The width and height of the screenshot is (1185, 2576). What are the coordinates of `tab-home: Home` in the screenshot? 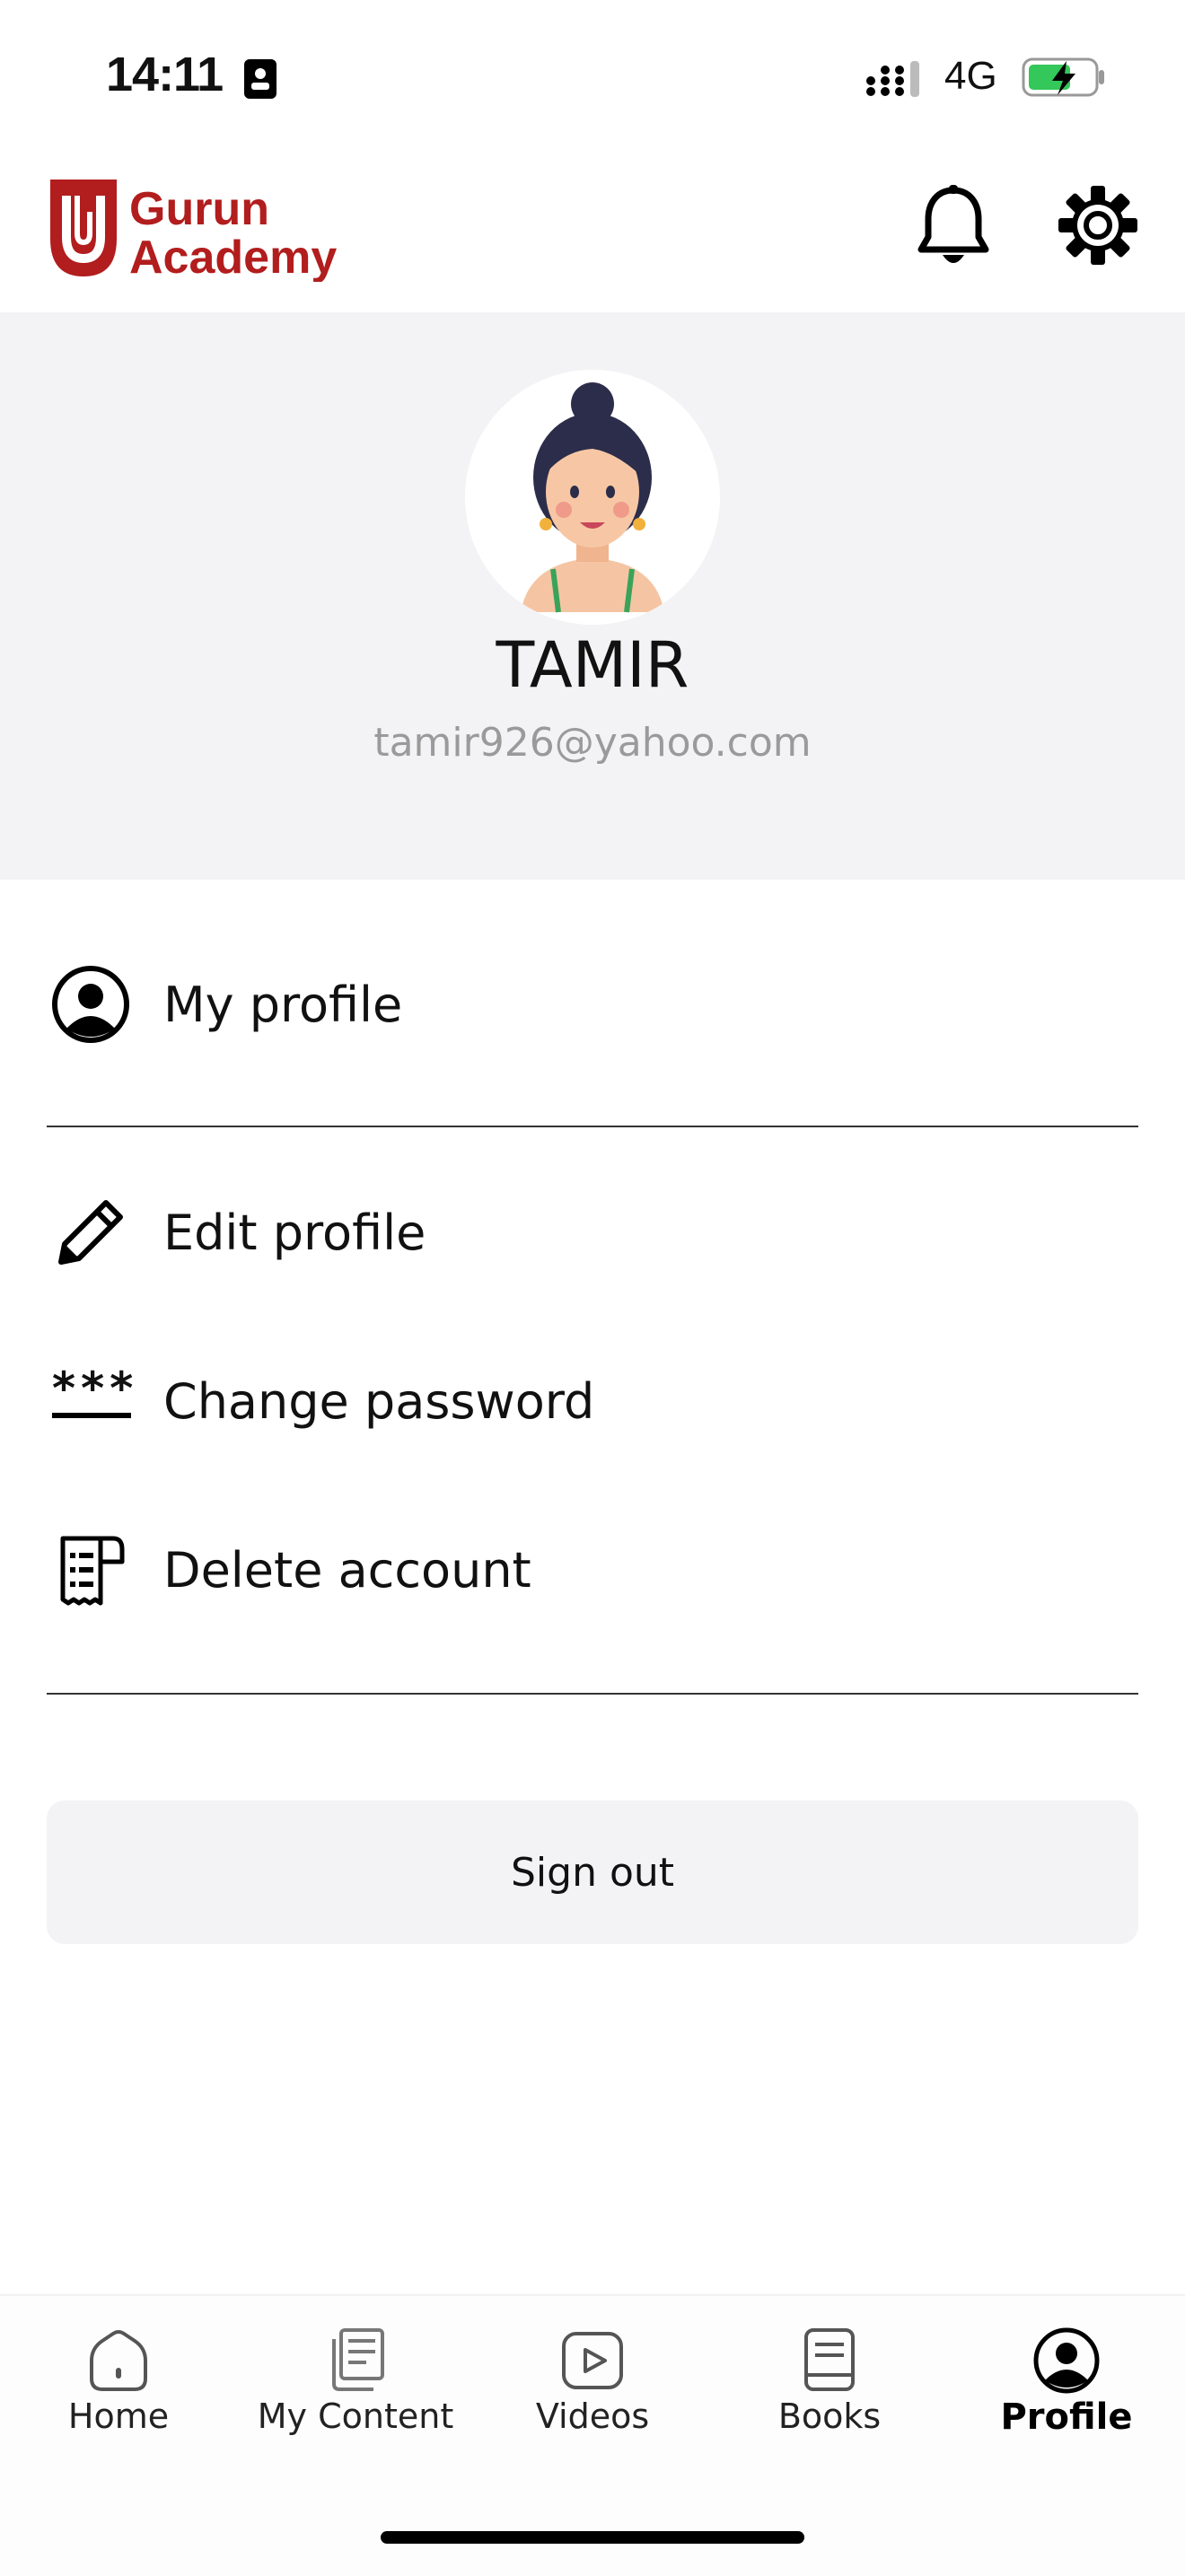 It's located at (118, 2392).